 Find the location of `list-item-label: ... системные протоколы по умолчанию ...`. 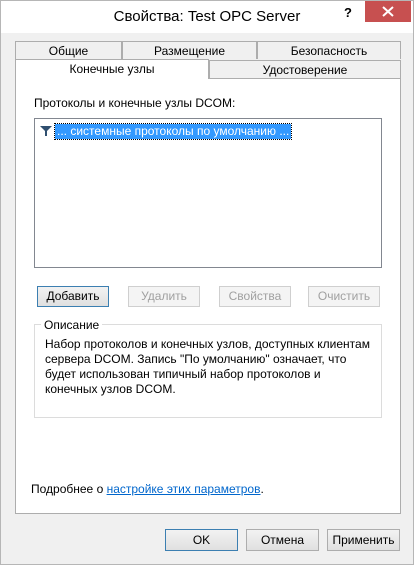

list-item-label: ... системные протоколы по умолчанию ... is located at coordinates (173, 131).